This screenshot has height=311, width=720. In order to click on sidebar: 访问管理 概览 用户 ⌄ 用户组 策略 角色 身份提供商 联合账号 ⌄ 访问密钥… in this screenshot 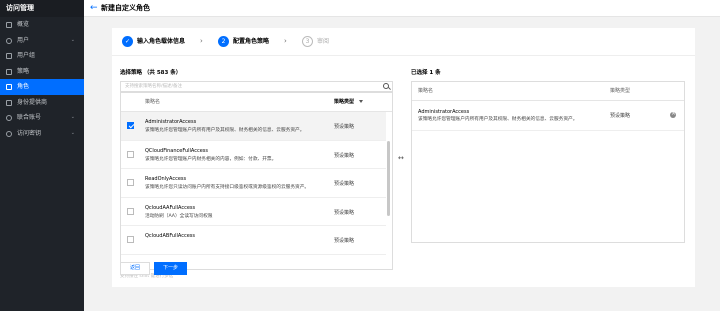, I will do `click(42, 155)`.